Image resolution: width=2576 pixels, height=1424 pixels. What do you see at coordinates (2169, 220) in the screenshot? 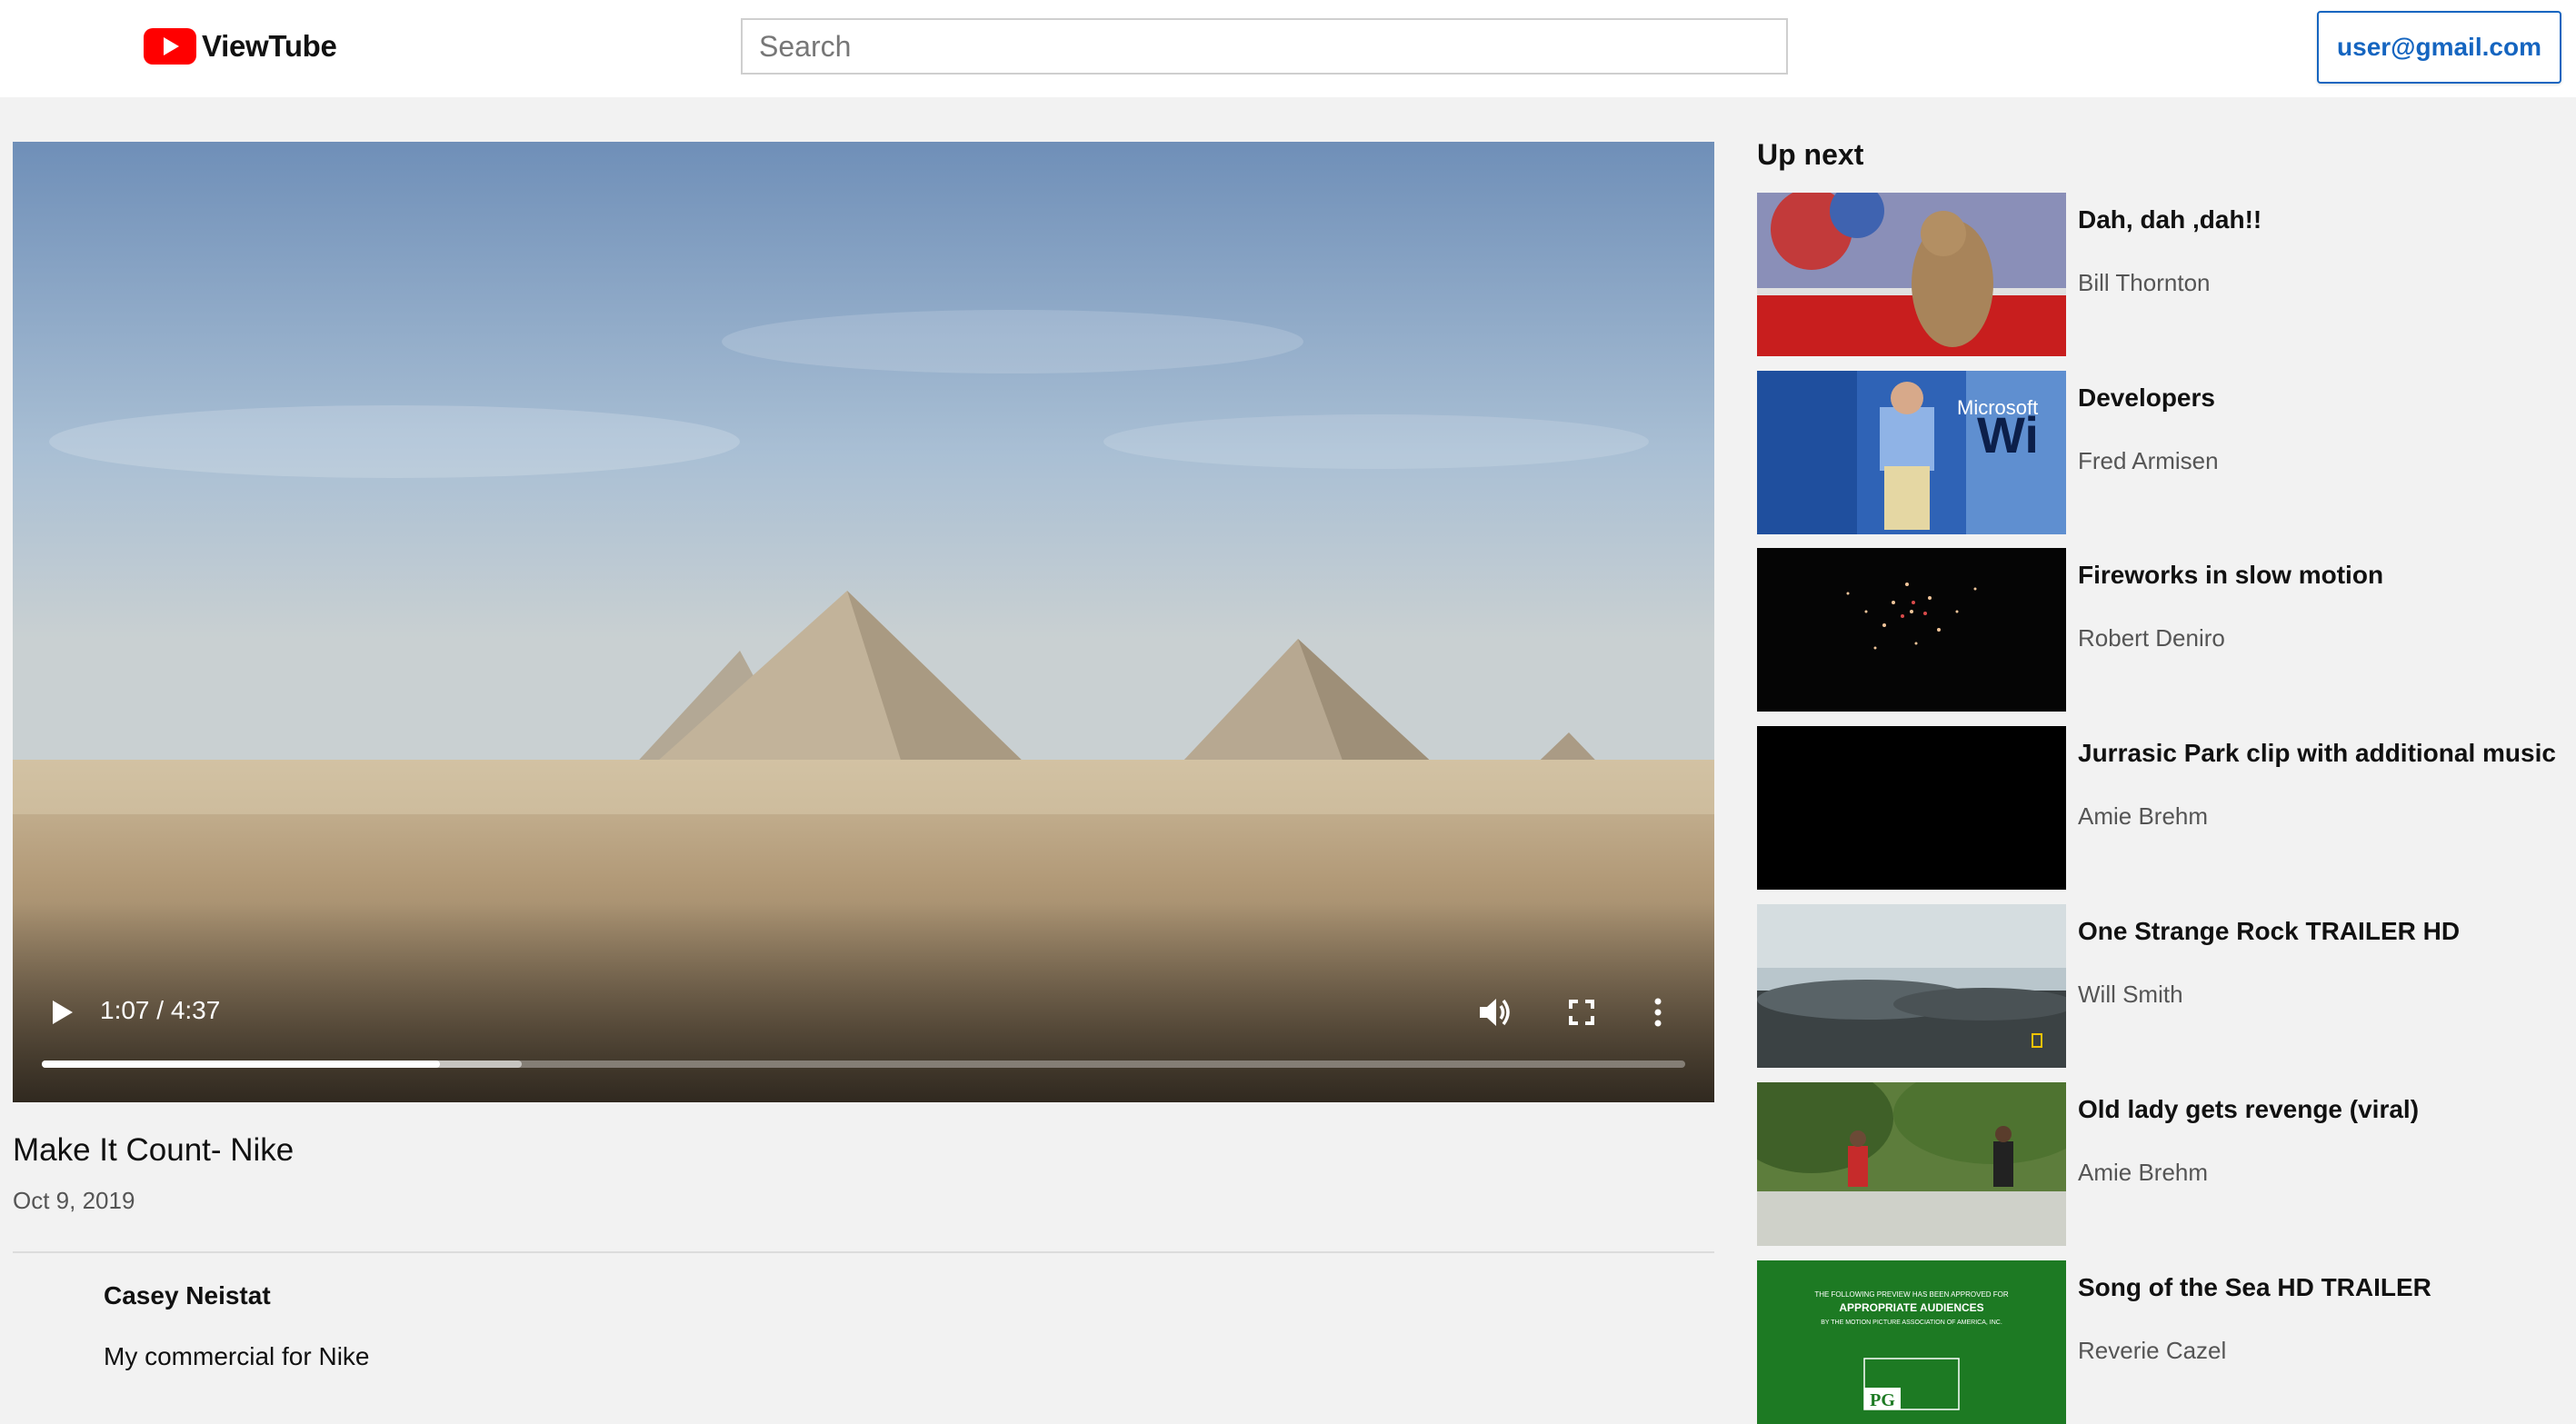
I see `up-next-title: Dah, dah ,dah!!` at bounding box center [2169, 220].